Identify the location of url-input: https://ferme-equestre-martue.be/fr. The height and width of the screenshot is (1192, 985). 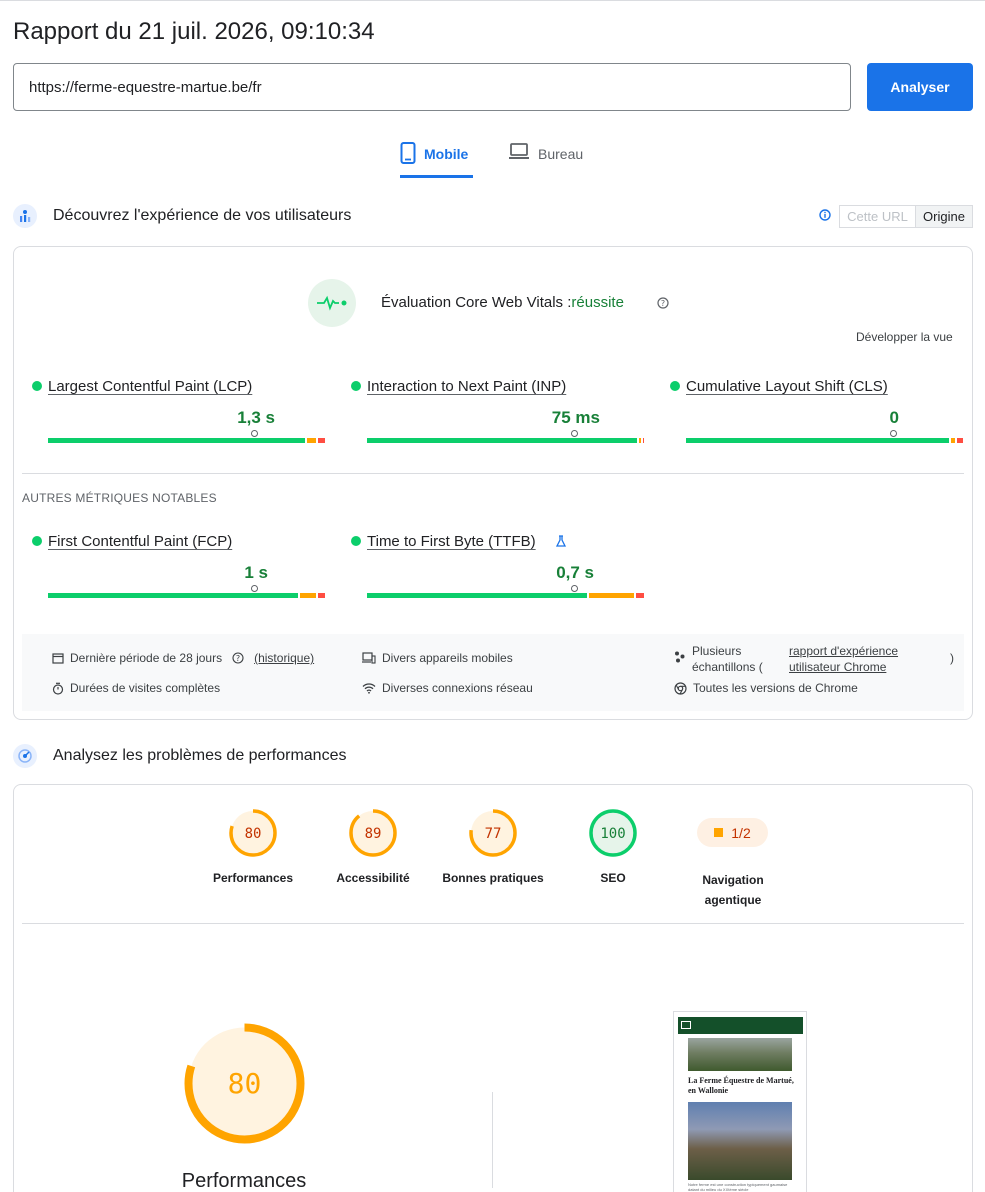
(432, 87).